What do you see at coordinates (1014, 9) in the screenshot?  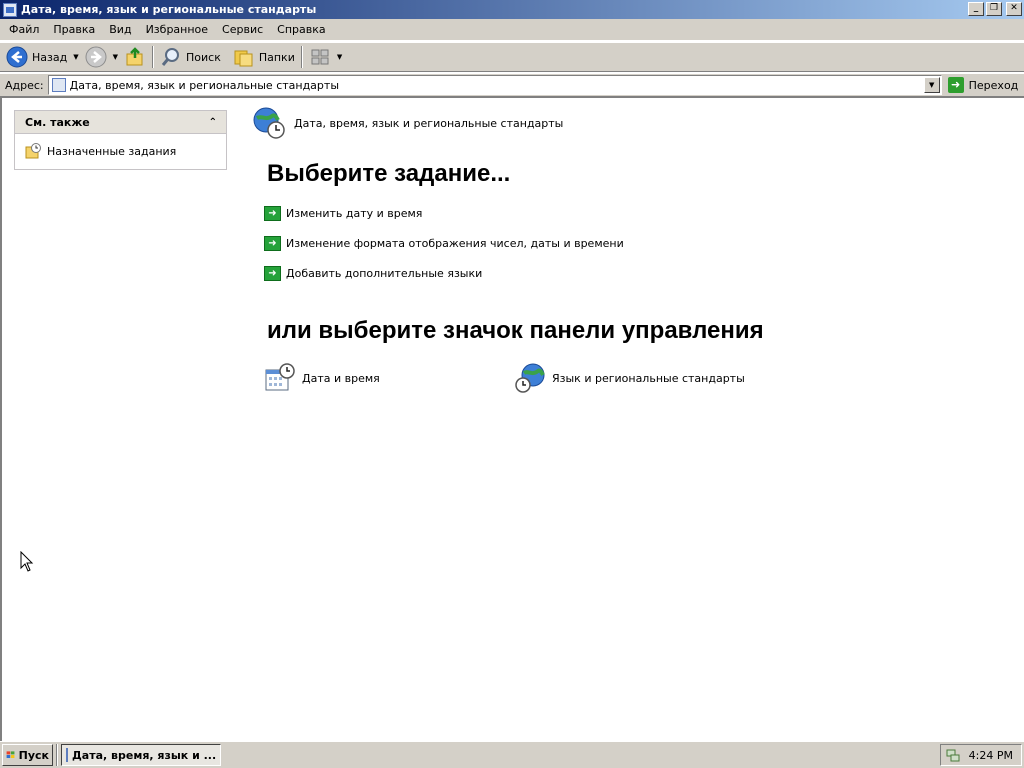 I see `close-button: ✕` at bounding box center [1014, 9].